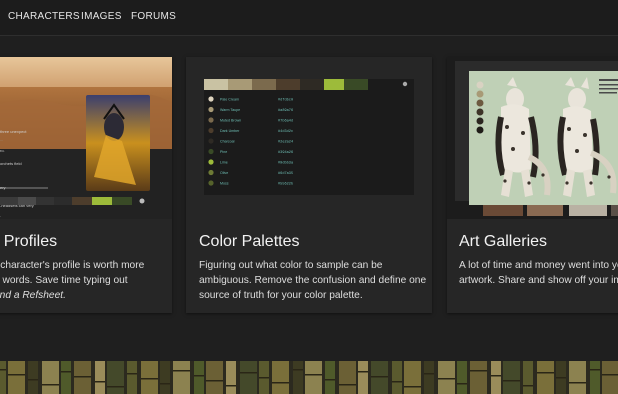 The height and width of the screenshot is (394, 618). What do you see at coordinates (281, 295) in the screenshot?
I see `card-description-line: source of truth for your color palette.` at bounding box center [281, 295].